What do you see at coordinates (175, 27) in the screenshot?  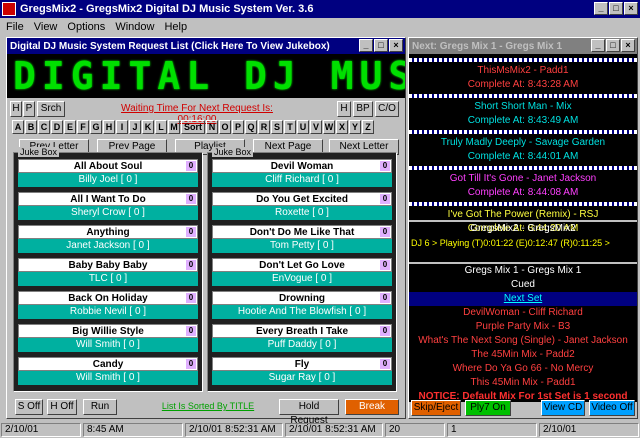 I see `menu-help: Help` at bounding box center [175, 27].